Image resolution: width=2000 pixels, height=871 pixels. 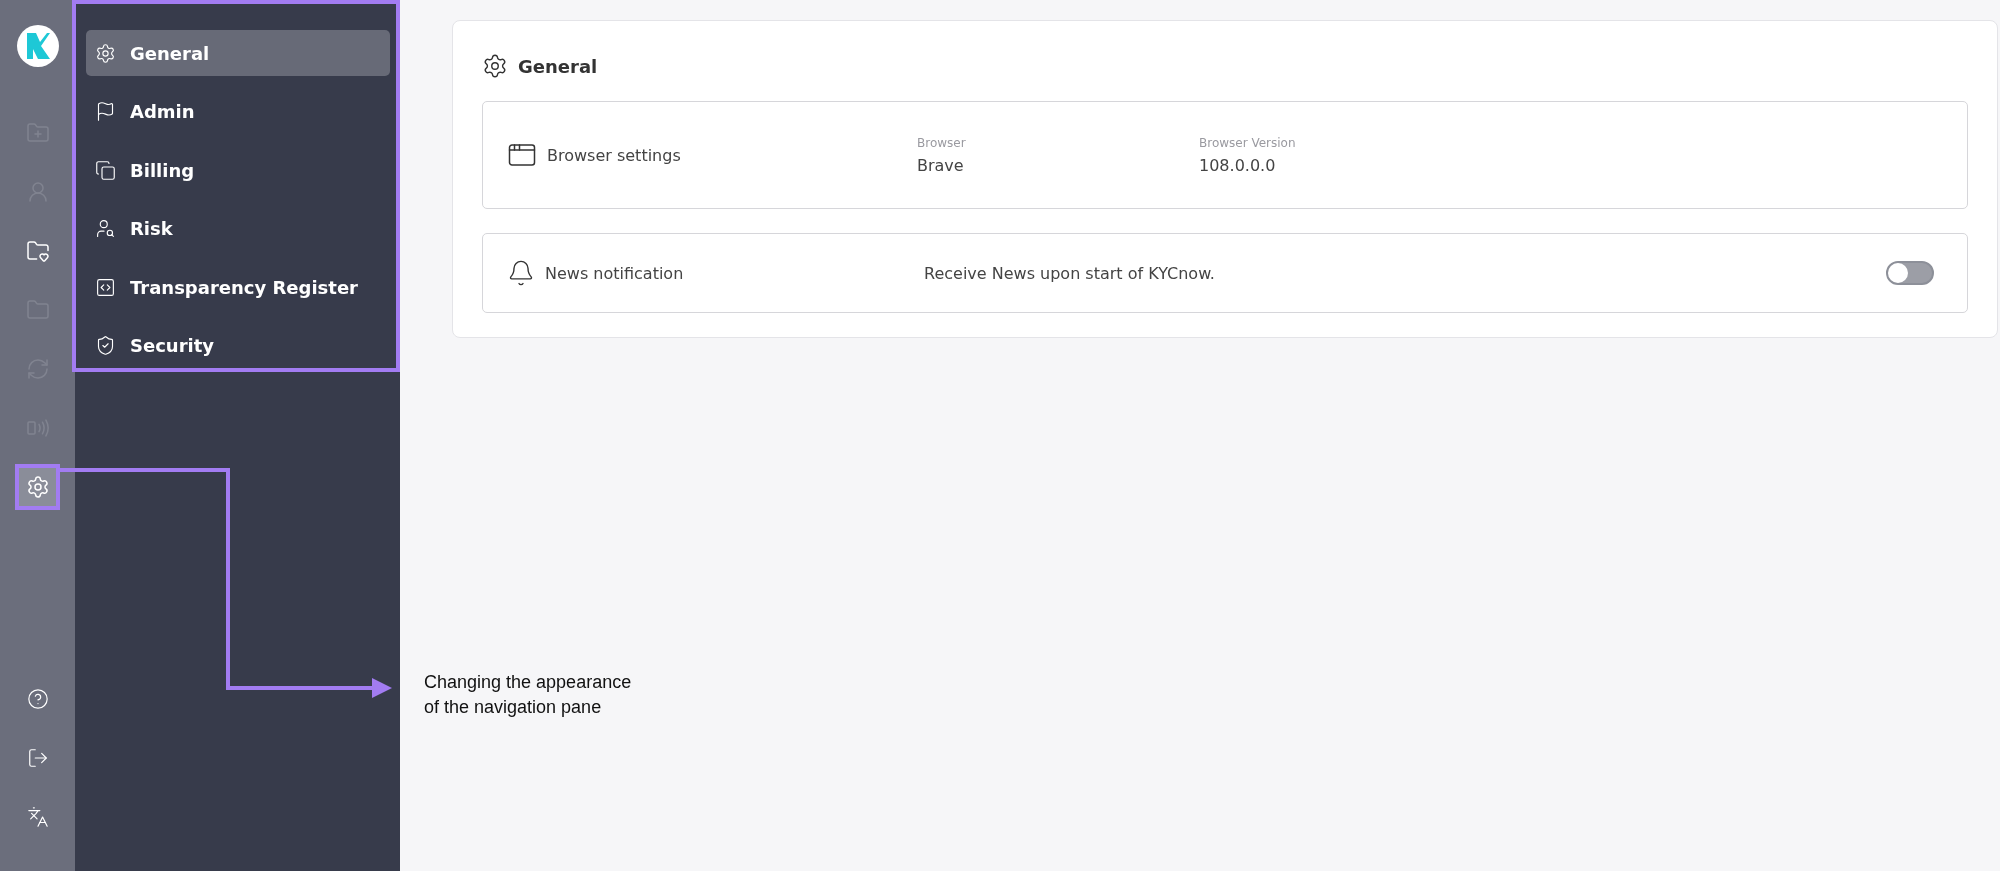 I want to click on sidebar-item: Risk, so click(x=238, y=228).